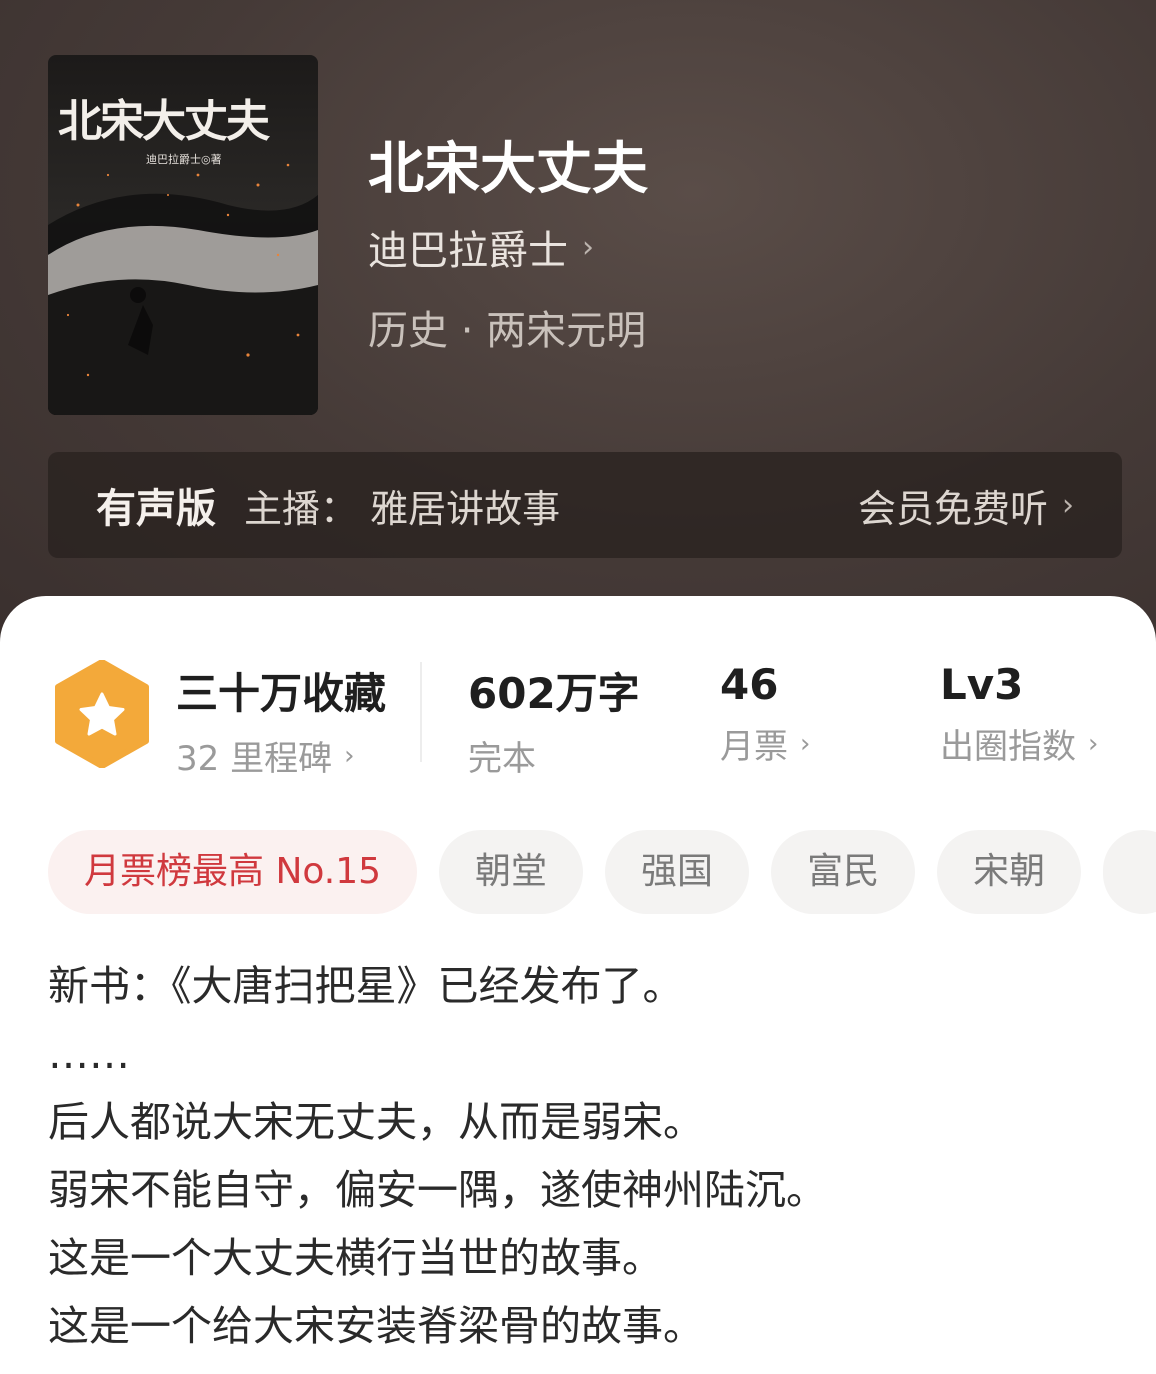  What do you see at coordinates (677, 872) in the screenshot?
I see `tag-chip: 强国` at bounding box center [677, 872].